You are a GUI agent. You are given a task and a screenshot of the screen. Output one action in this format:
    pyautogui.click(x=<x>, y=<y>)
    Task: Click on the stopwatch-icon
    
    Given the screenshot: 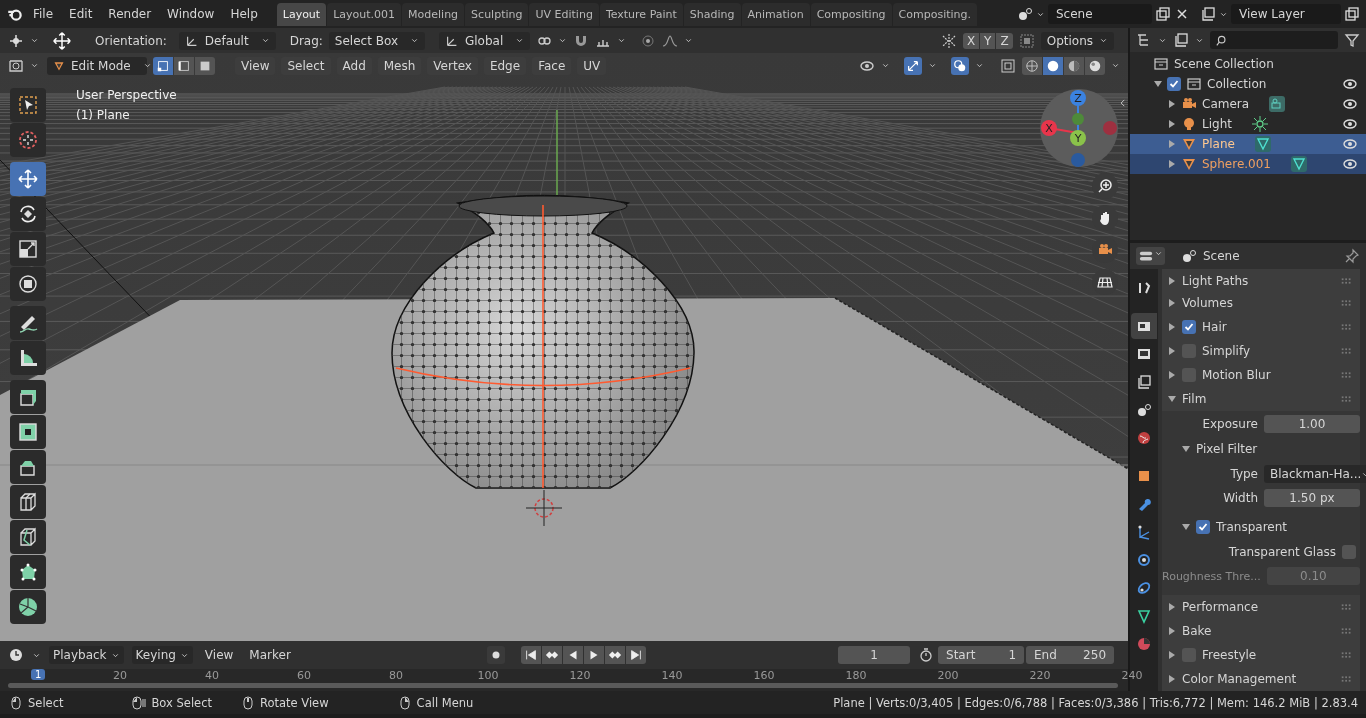 What is the action you would take?
    pyautogui.click(x=926, y=655)
    